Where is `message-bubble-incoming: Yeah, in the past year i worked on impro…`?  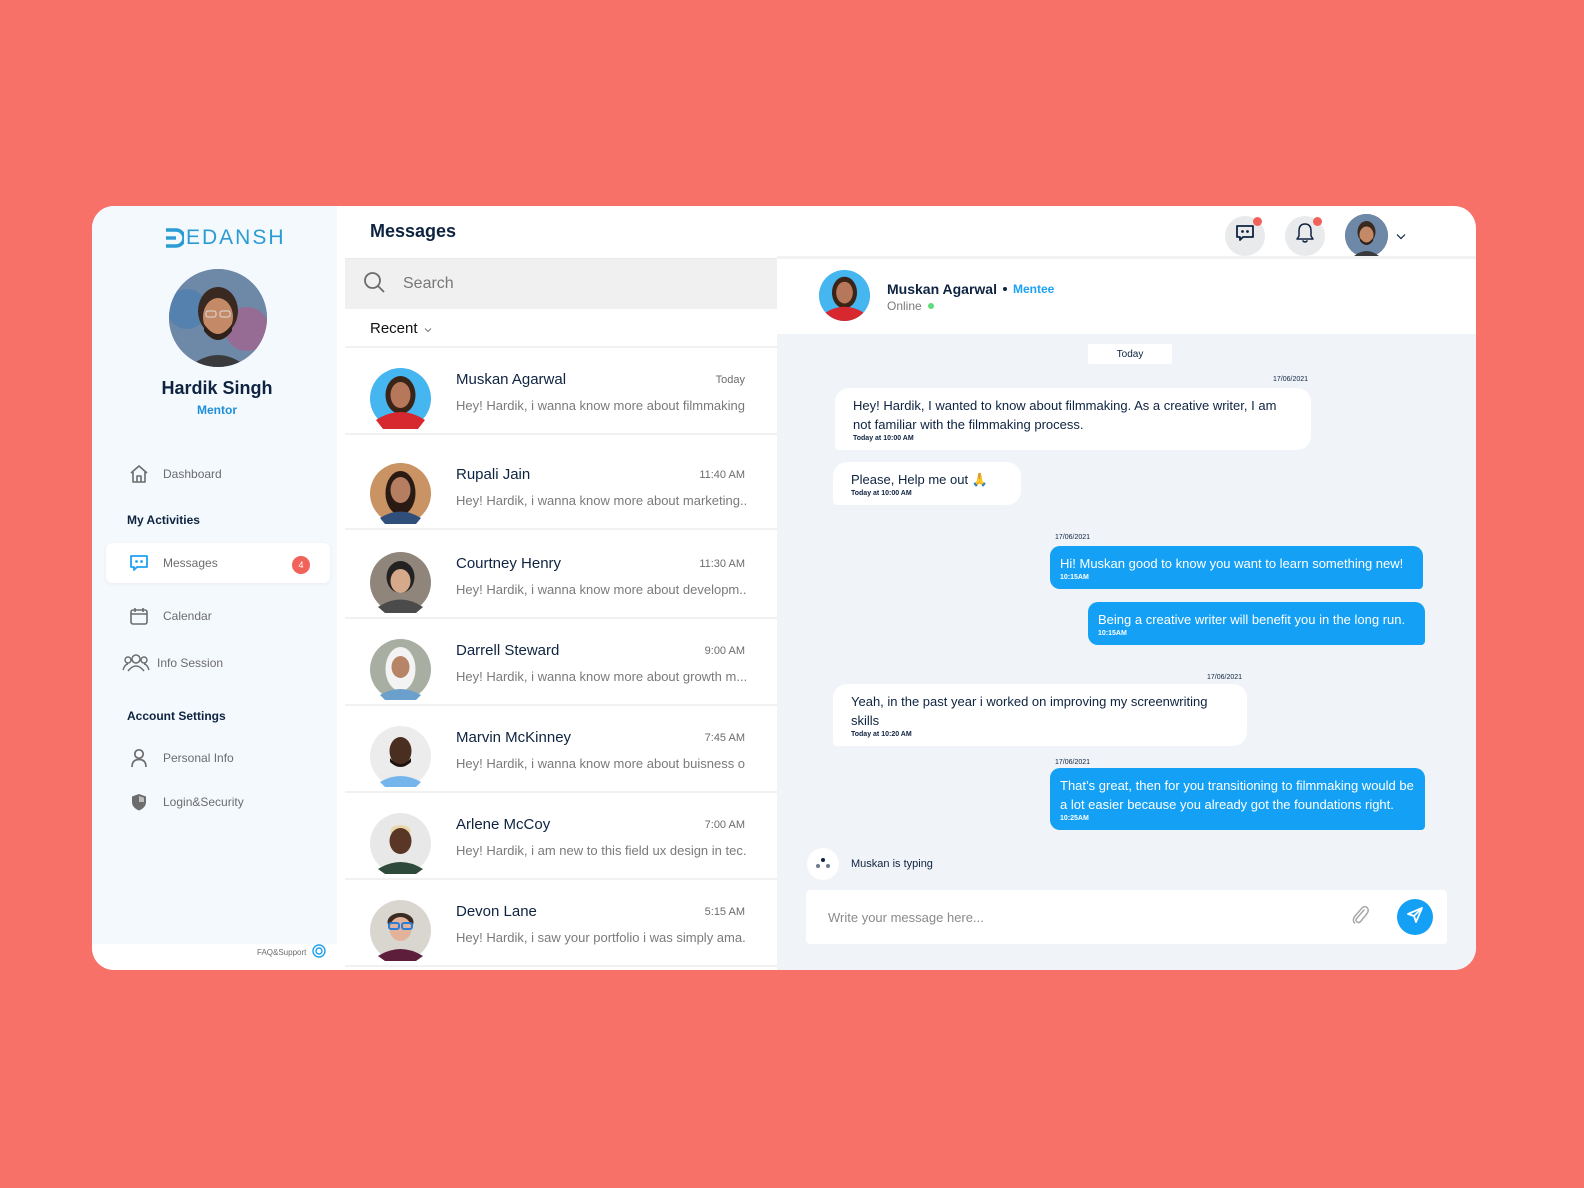
message-bubble-incoming: Yeah, in the past year i worked on impro… is located at coordinates (1040, 715).